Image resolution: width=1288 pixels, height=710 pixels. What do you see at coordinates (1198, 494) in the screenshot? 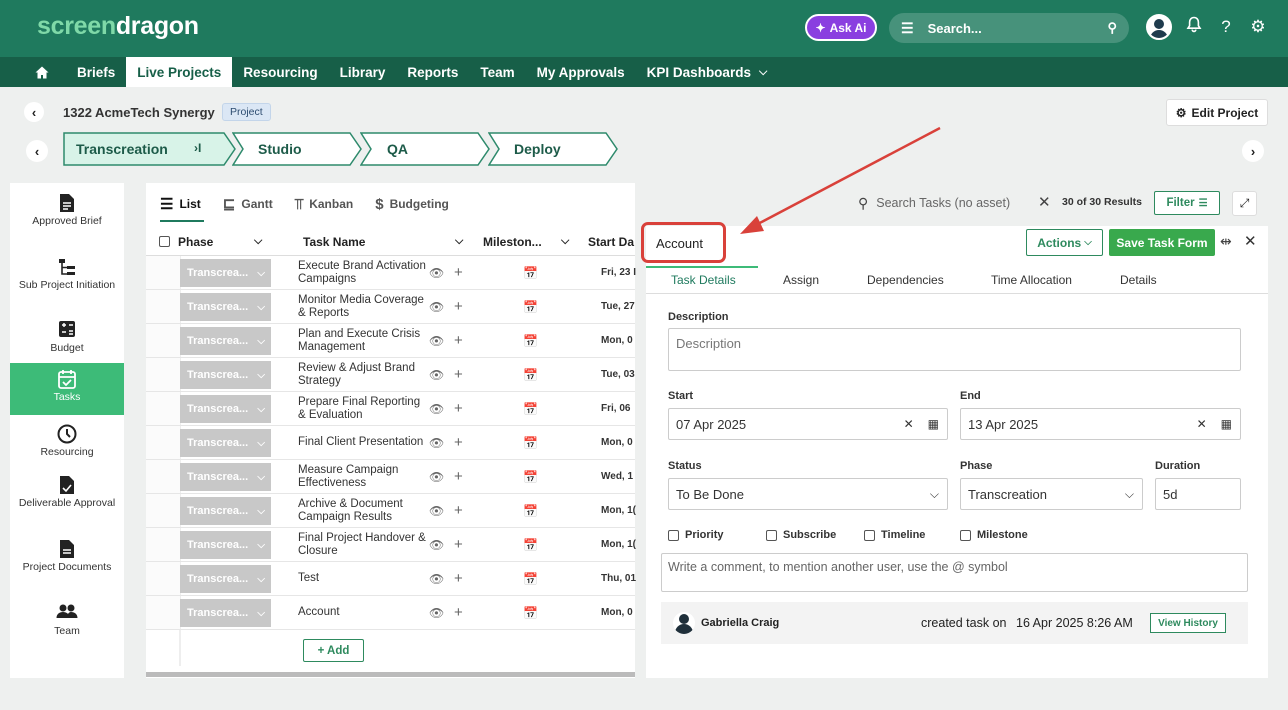
I see `duration-field: 5d` at bounding box center [1198, 494].